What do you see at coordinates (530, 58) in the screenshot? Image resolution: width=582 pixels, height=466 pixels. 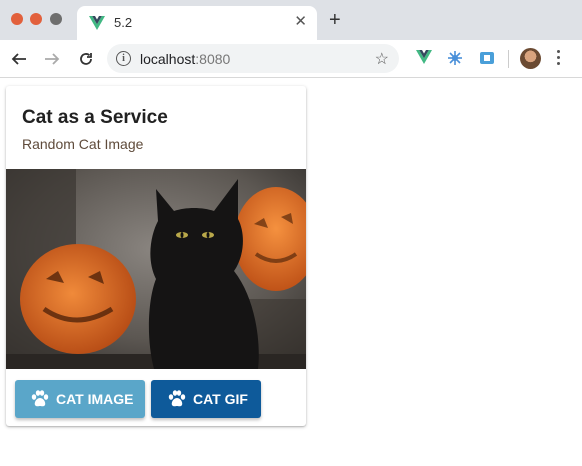 I see `profile-avatar` at bounding box center [530, 58].